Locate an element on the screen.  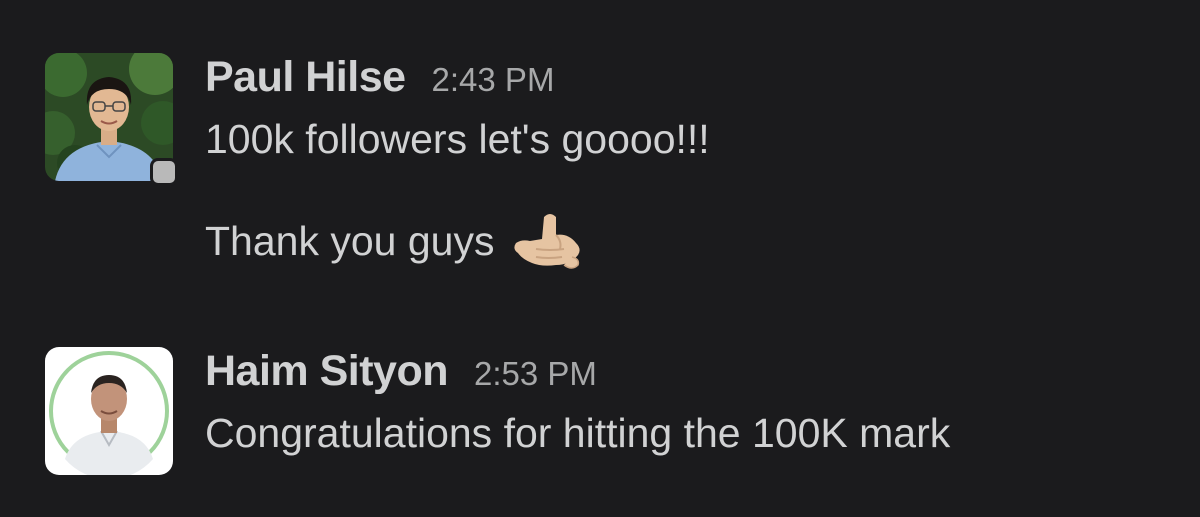
away-status-icon is located at coordinates (164, 172).